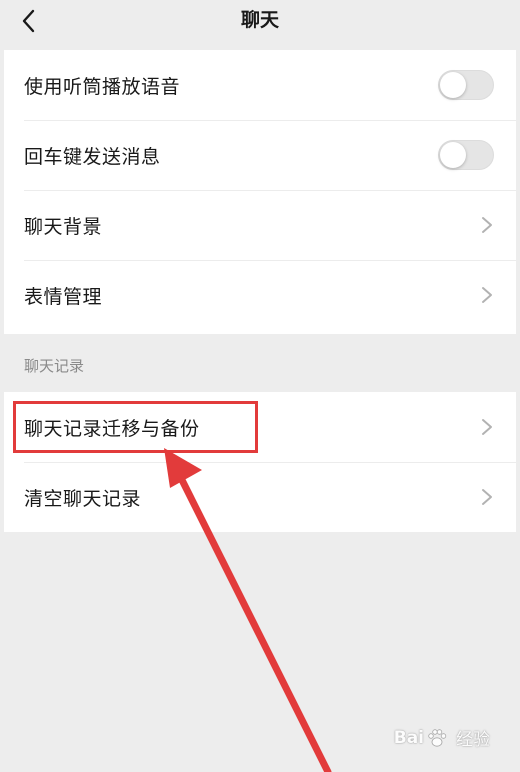  I want to click on page-title: 聊天, so click(259, 20).